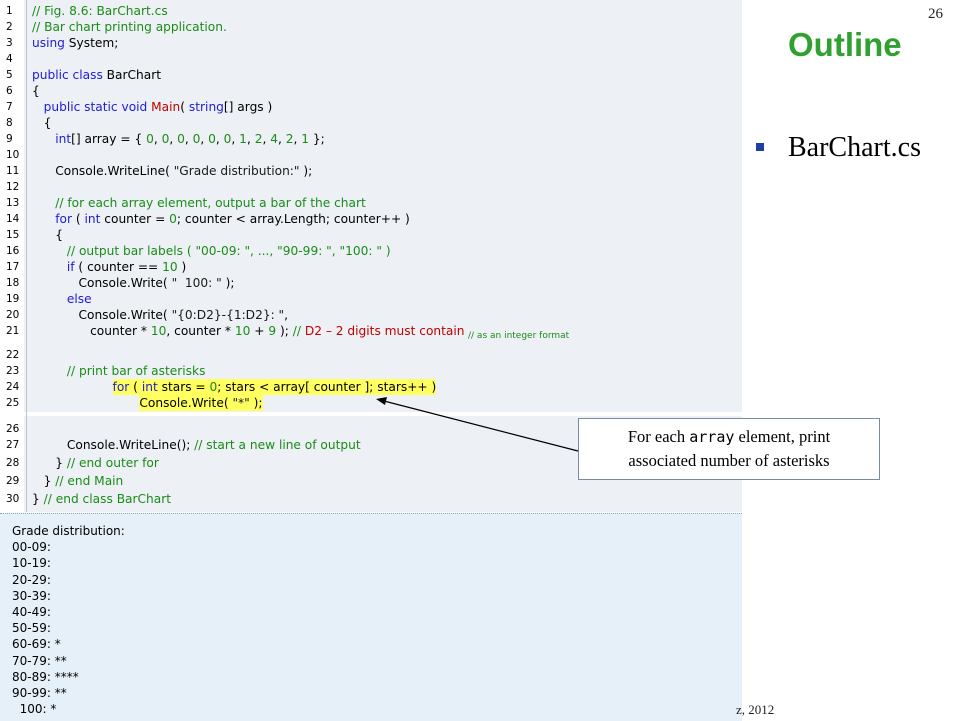  What do you see at coordinates (13, 219) in the screenshot?
I see `line-number: 14` at bounding box center [13, 219].